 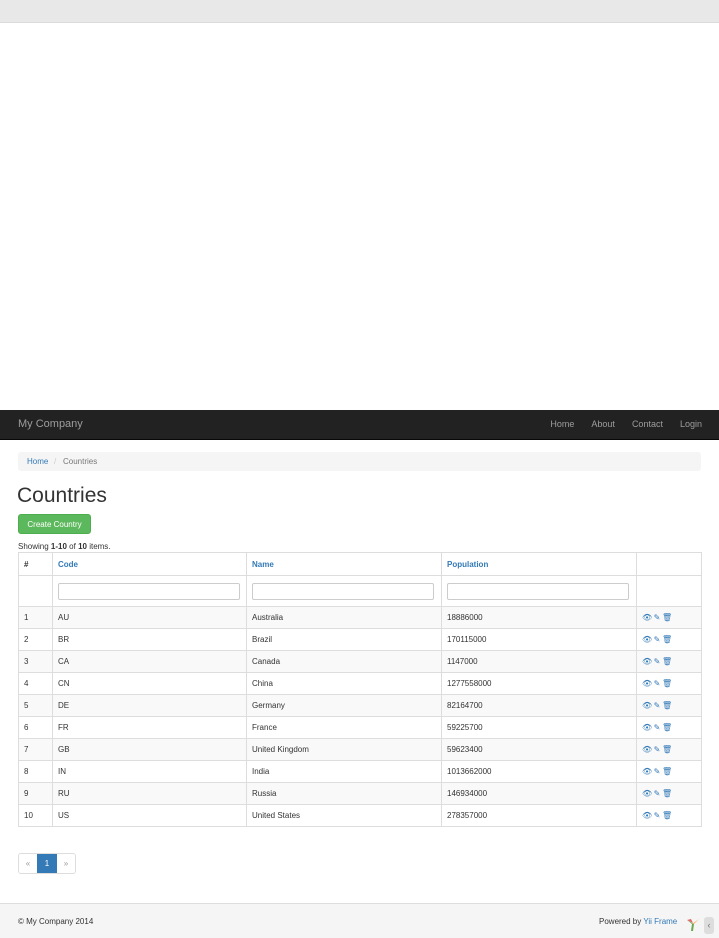 I want to click on table-row: 4 CN China 1277558000 👁✎ 🗑, so click(x=360, y=683).